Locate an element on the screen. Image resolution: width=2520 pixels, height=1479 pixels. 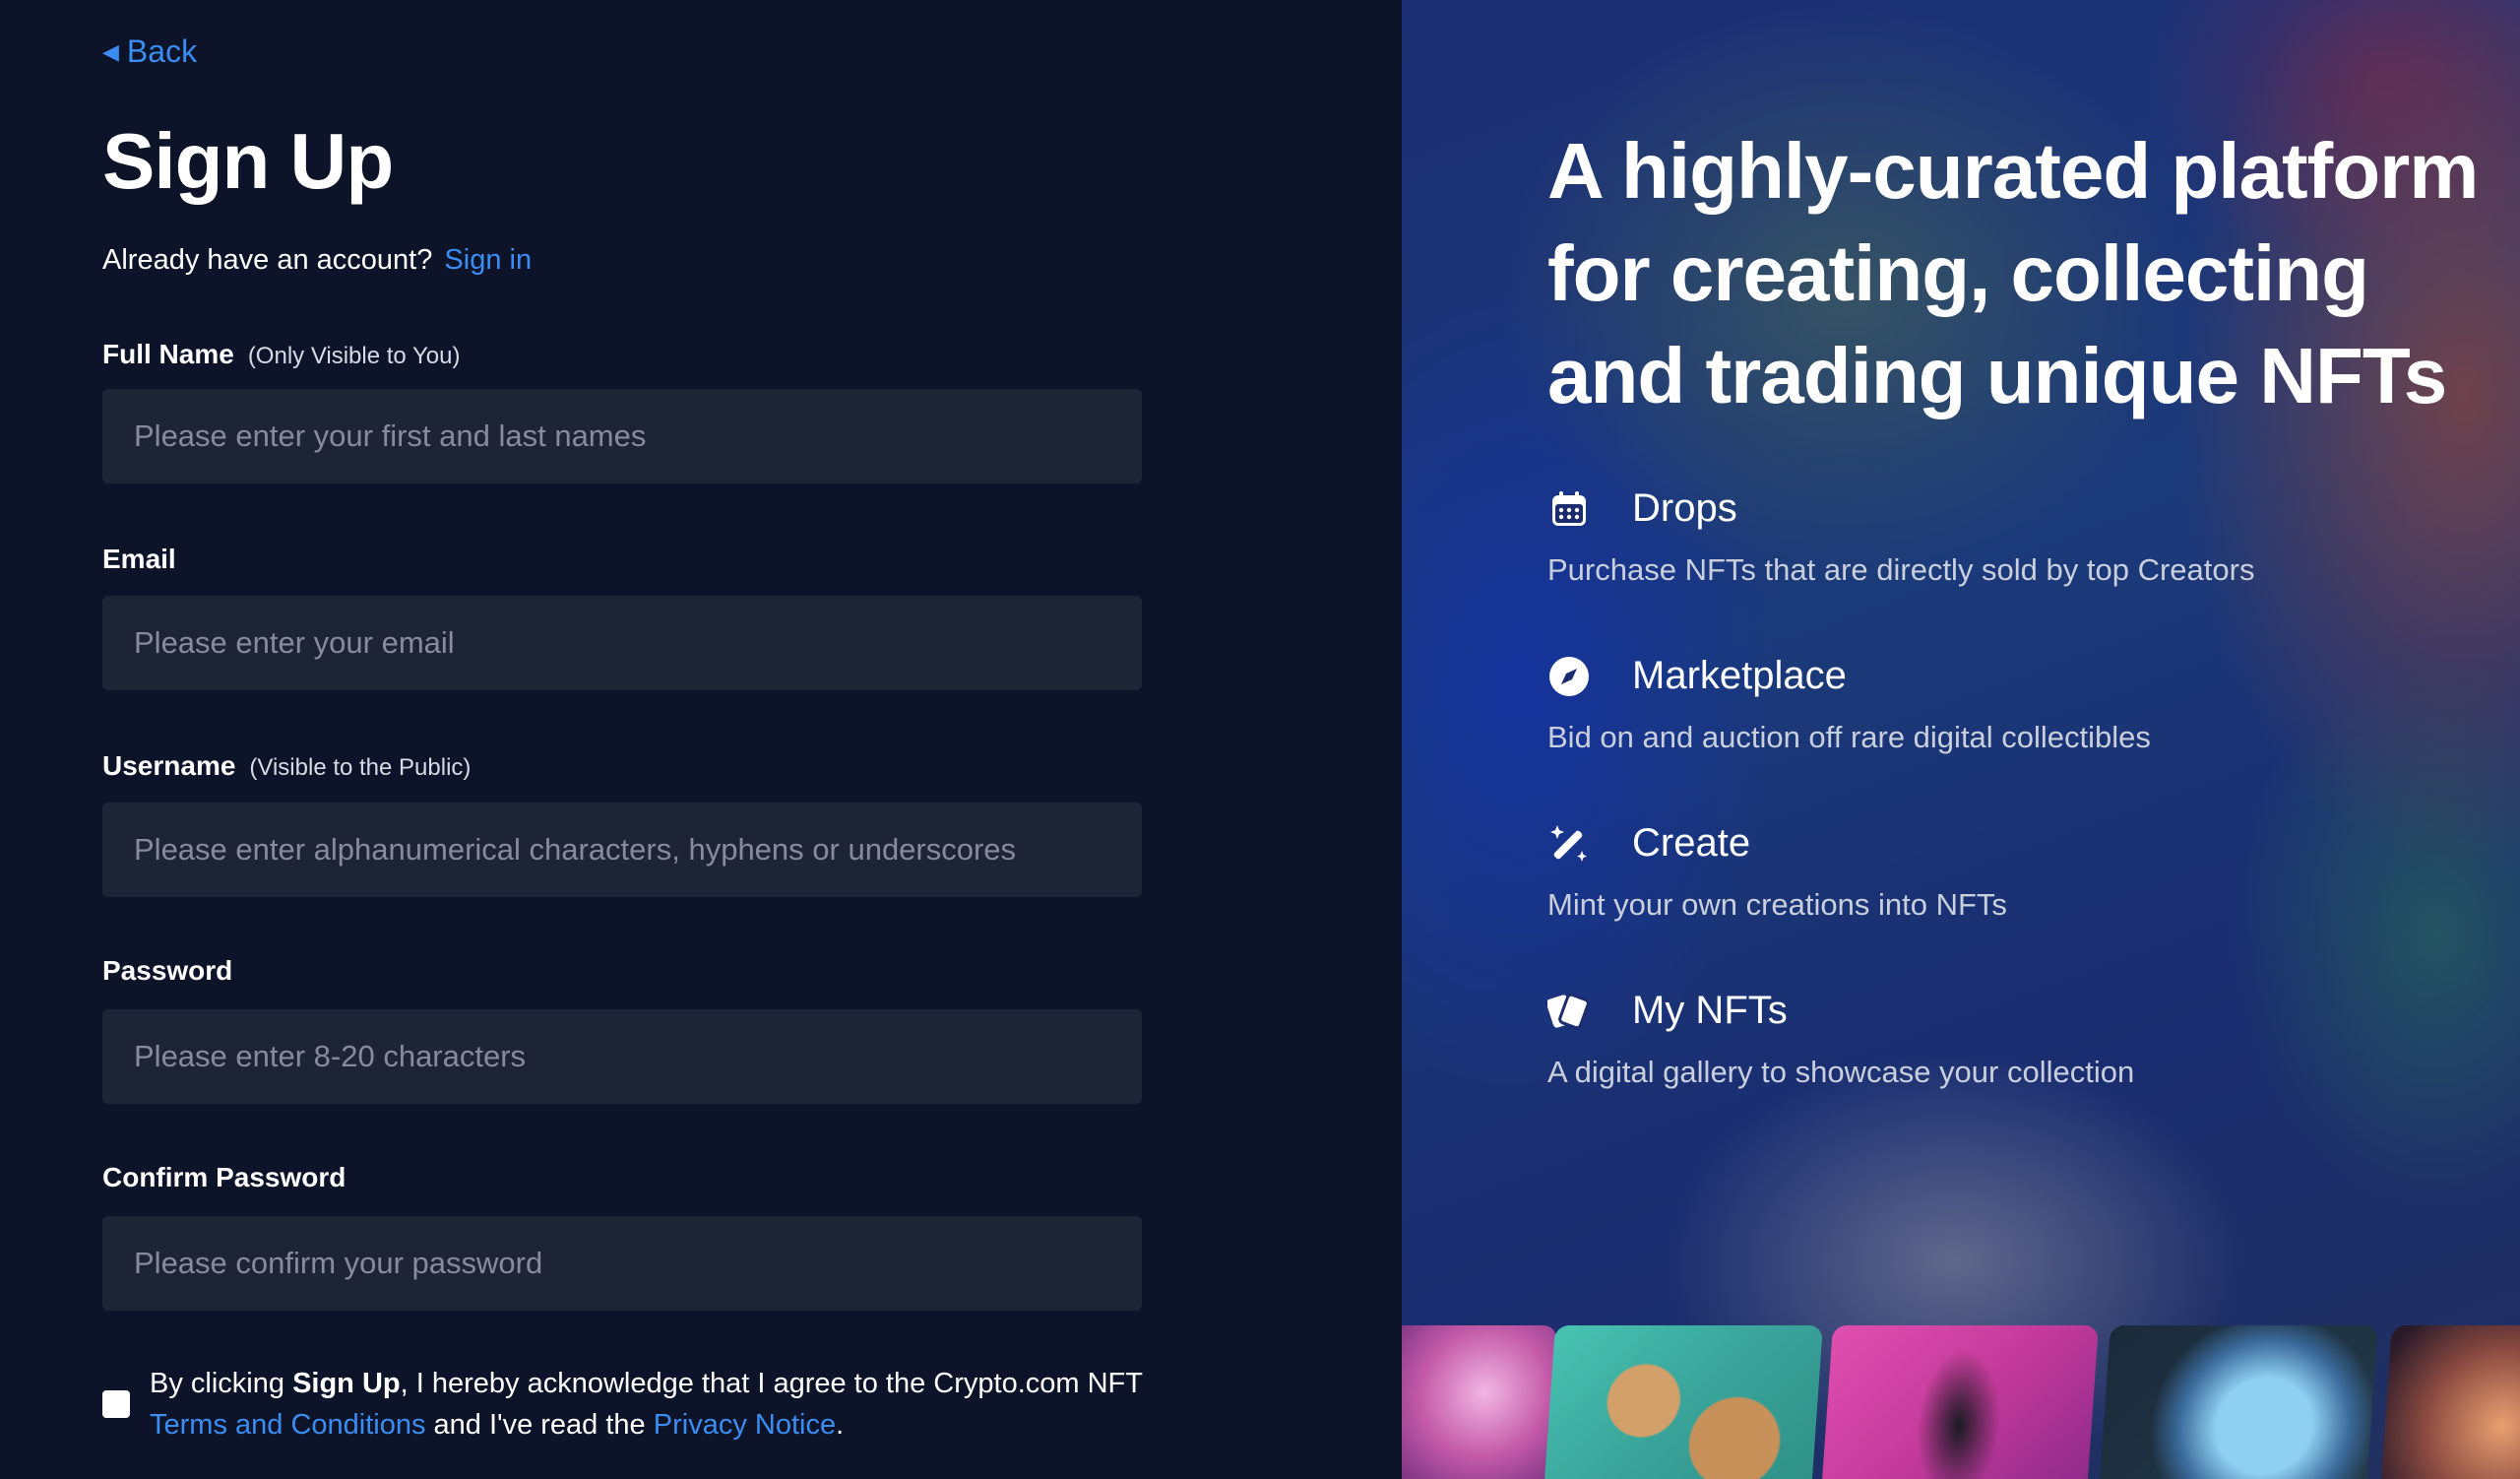
page-title: Sign Up is located at coordinates (248, 161).